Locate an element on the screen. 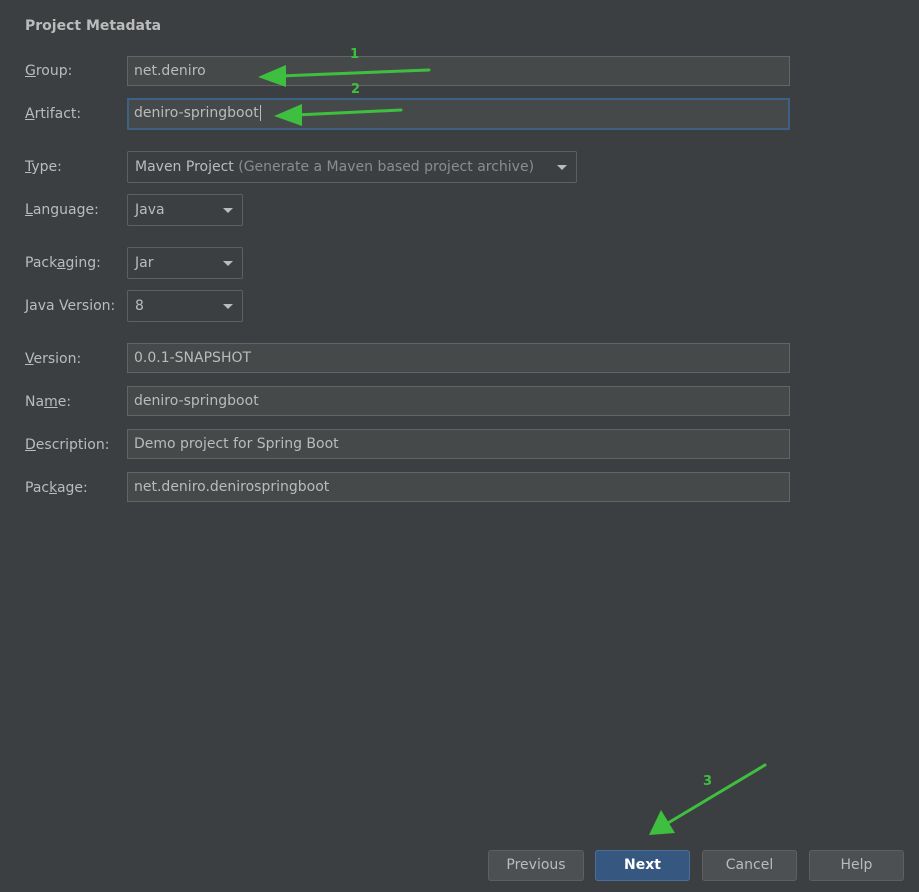 Image resolution: width=919 pixels, height=892 pixels. annotation-number-1: 1 is located at coordinates (355, 54).